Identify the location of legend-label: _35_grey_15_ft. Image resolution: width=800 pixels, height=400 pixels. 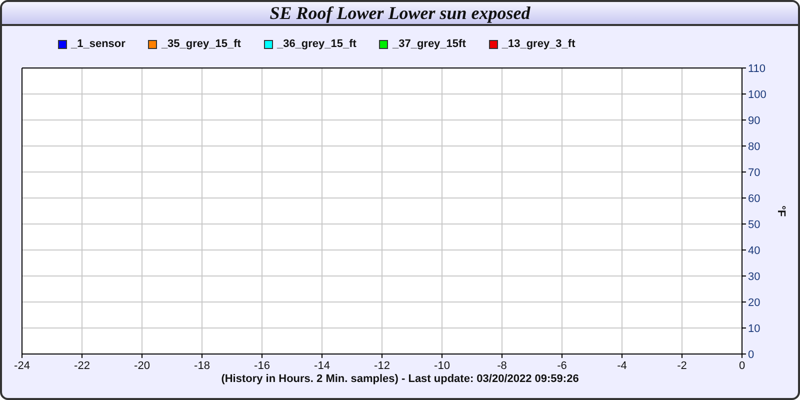
(201, 44).